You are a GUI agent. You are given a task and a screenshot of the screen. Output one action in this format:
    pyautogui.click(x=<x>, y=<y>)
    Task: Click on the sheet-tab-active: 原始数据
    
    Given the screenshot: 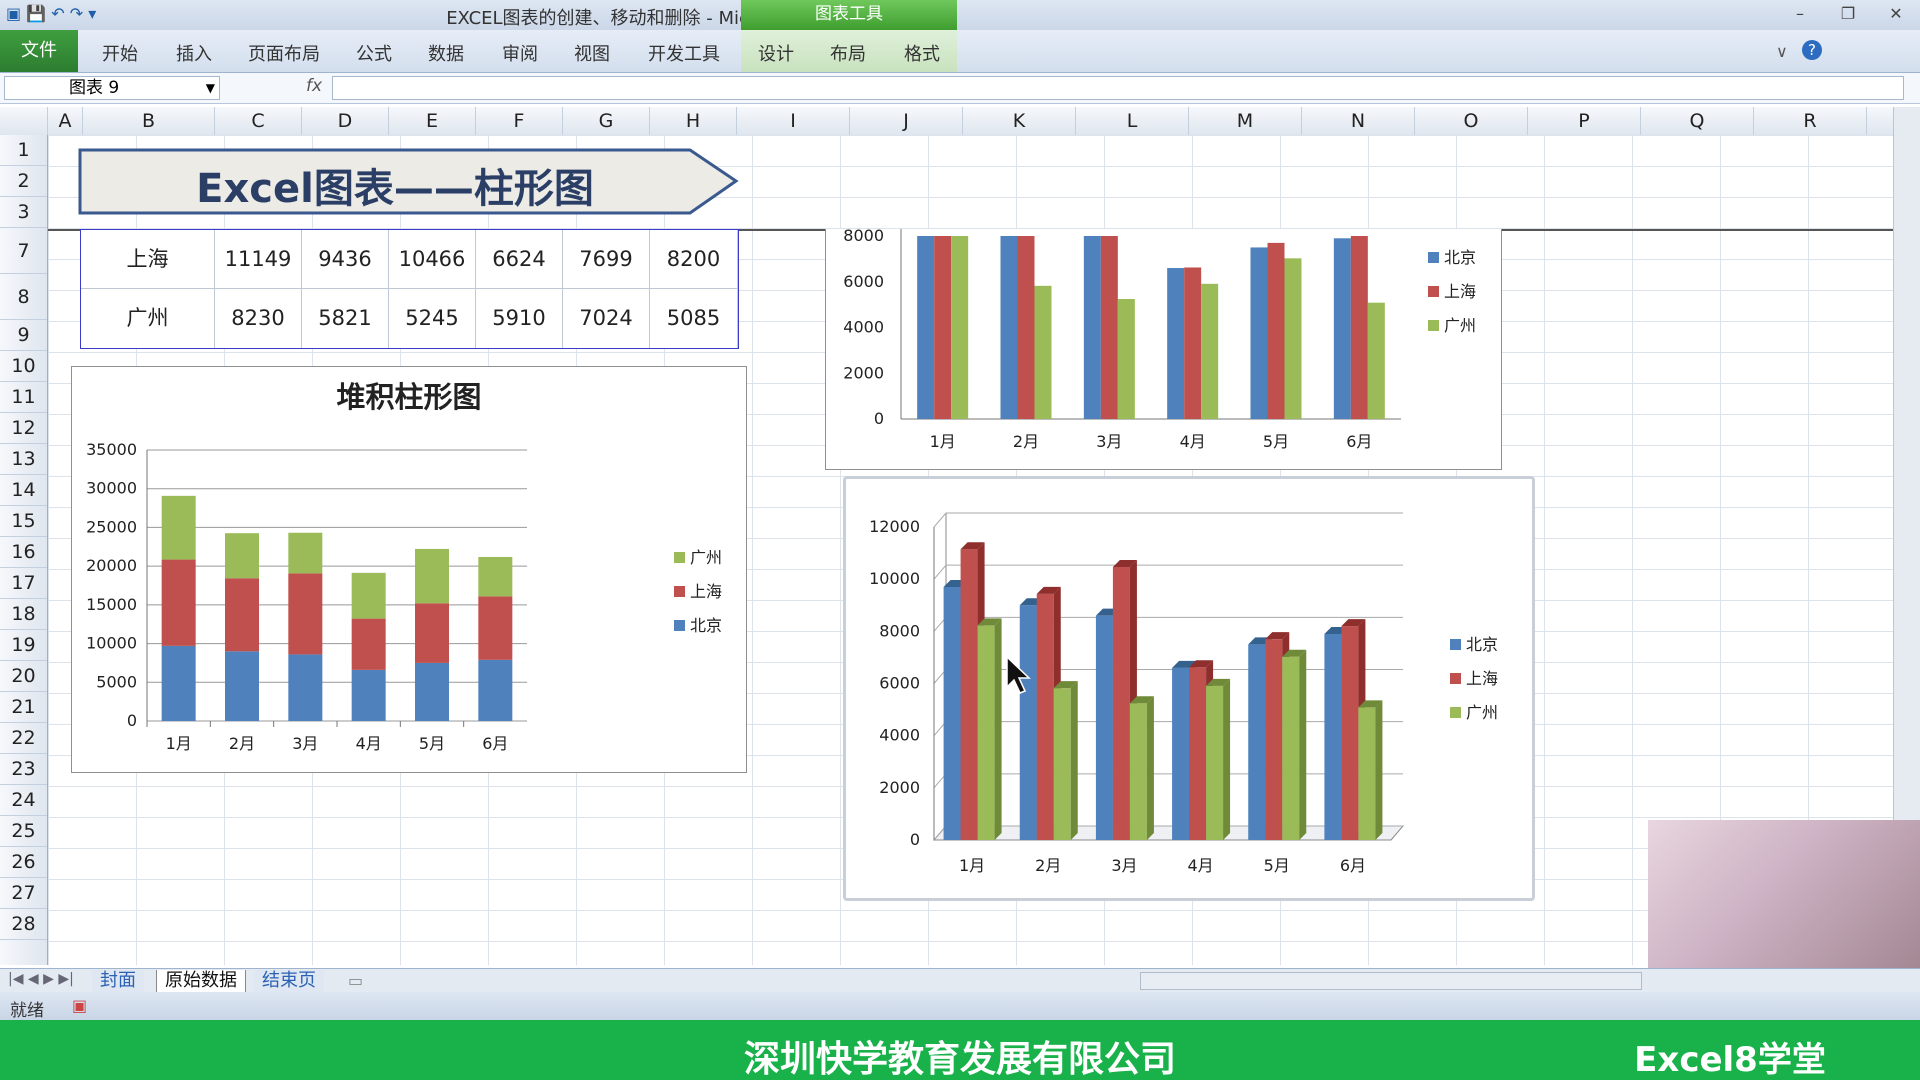 What is the action you would take?
    pyautogui.click(x=201, y=981)
    